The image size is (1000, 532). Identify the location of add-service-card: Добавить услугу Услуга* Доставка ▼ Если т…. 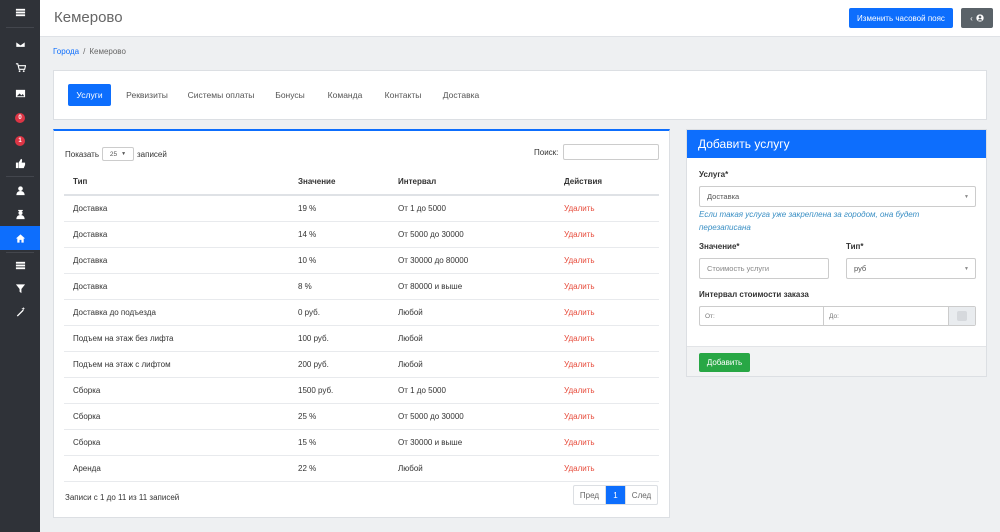
(836, 253).